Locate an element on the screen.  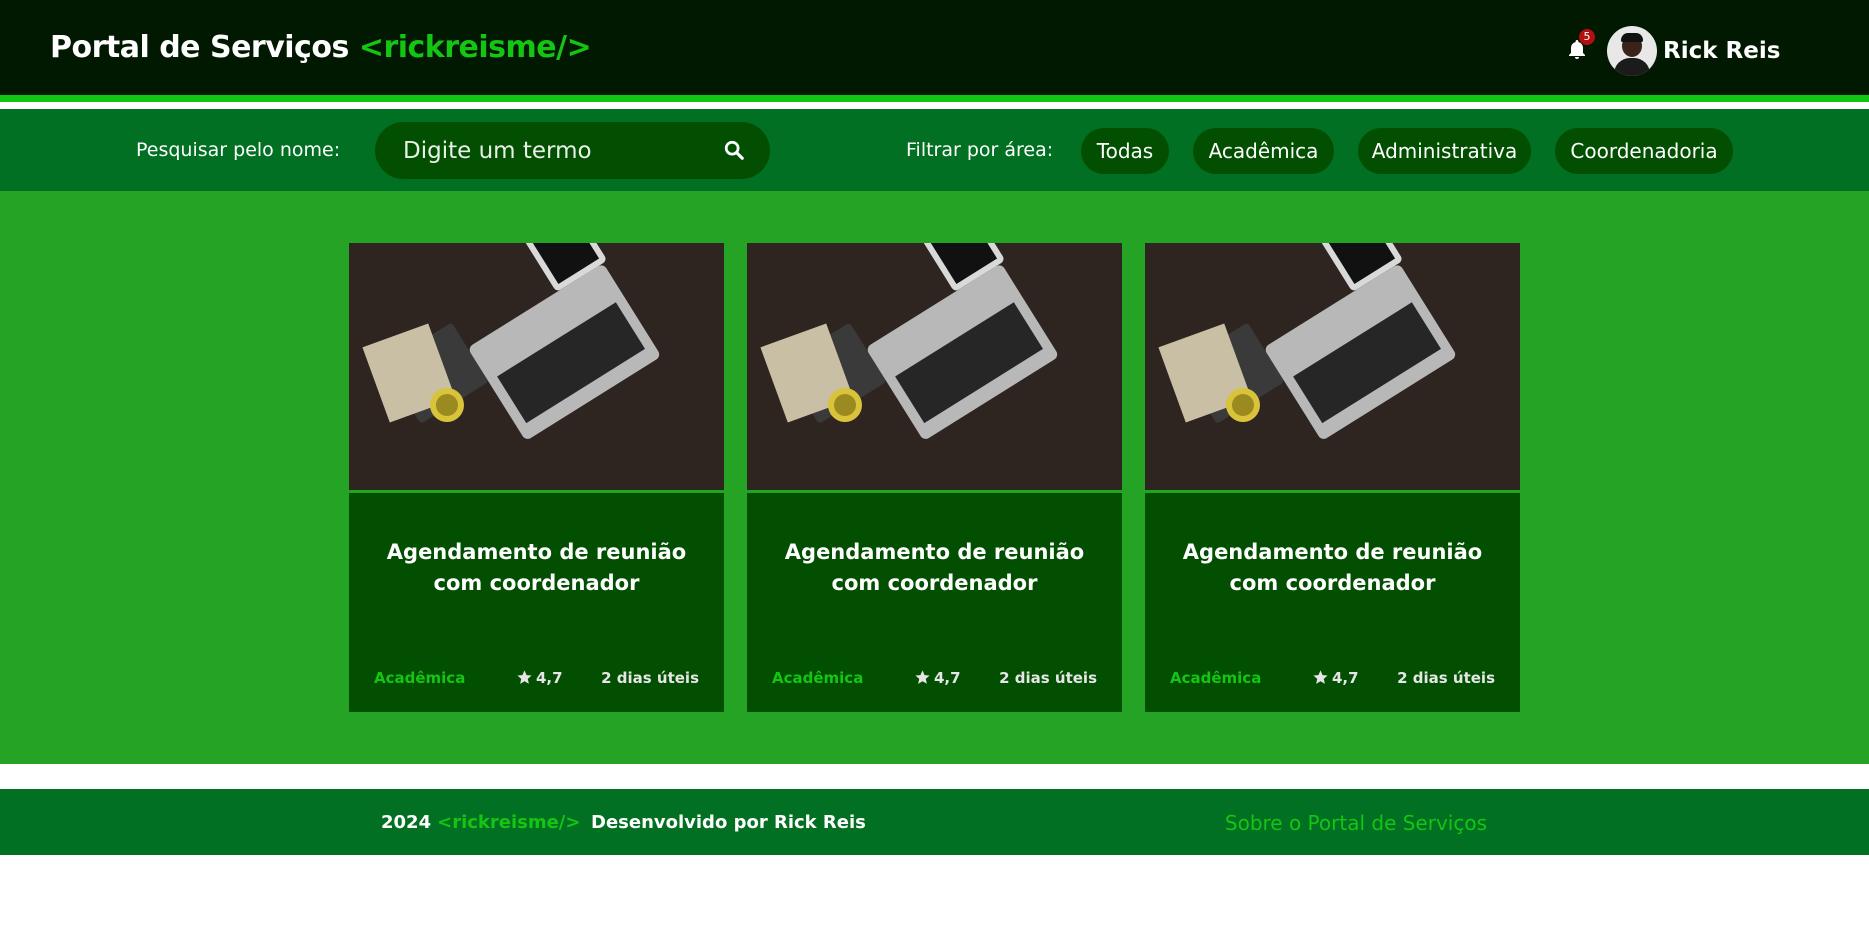
filter-chip-todas: Todas is located at coordinates (1125, 151).